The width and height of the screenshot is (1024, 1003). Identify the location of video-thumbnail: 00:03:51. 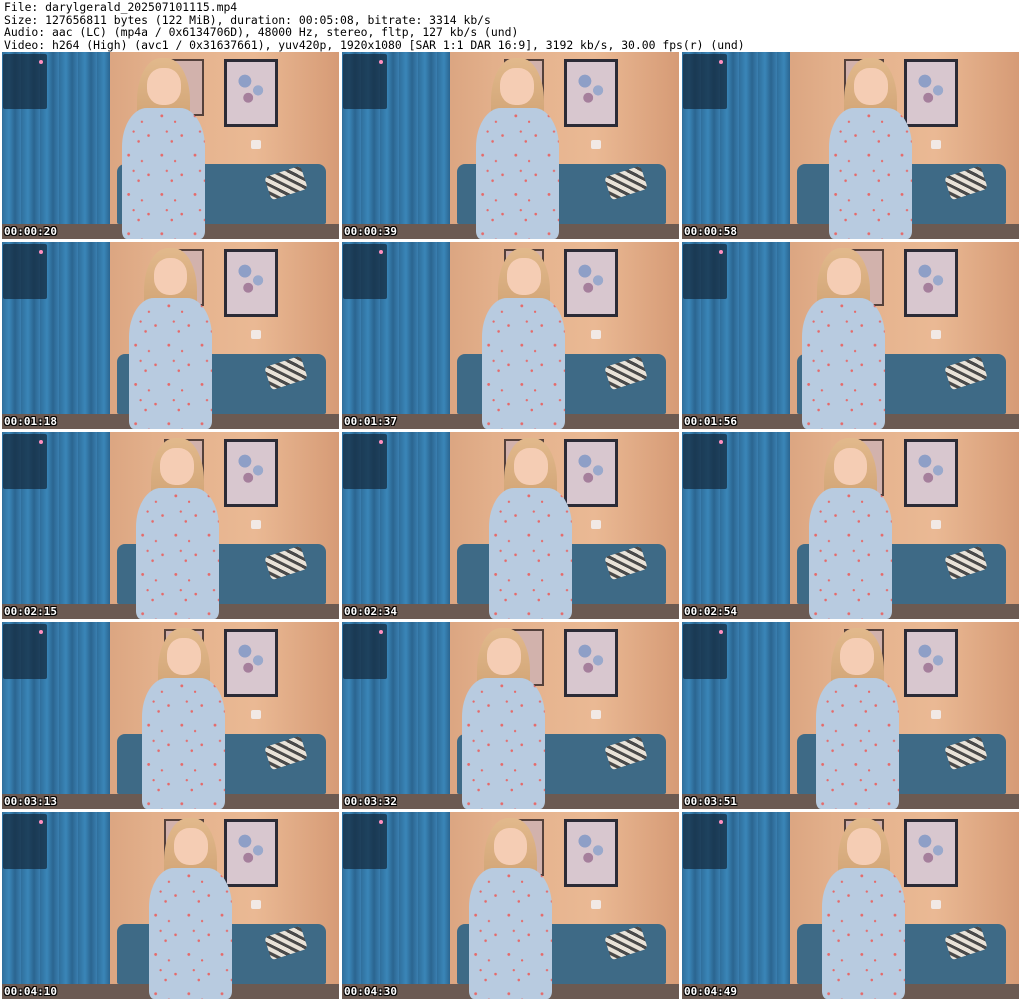
(850, 715).